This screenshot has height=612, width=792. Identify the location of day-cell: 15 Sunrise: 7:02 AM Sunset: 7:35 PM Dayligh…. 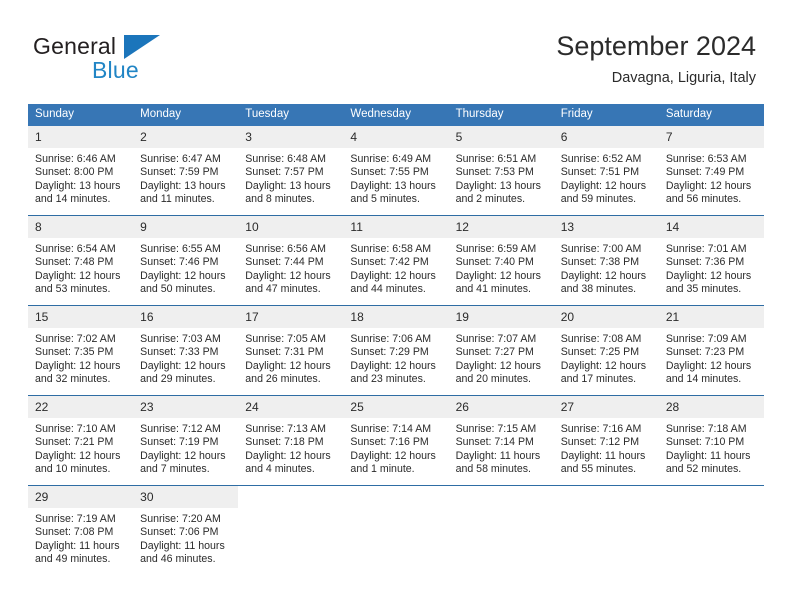
(81, 350).